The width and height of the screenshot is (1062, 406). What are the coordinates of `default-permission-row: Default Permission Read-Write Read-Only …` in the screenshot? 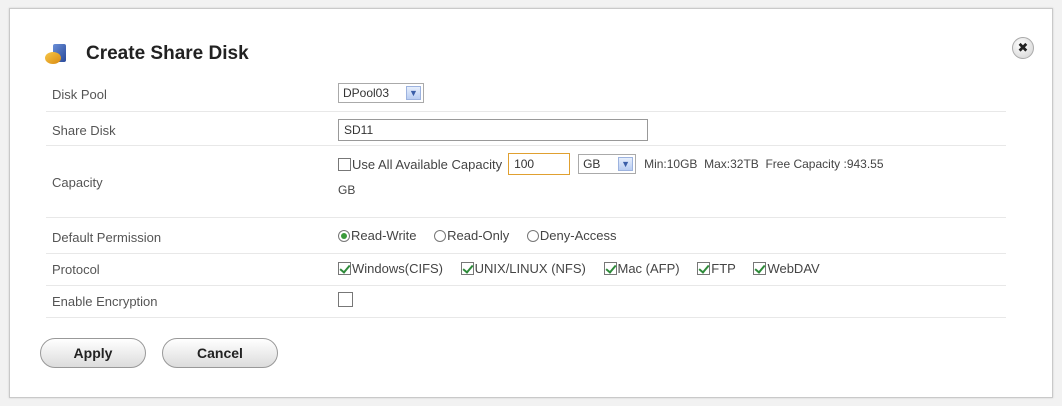 It's located at (526, 235).